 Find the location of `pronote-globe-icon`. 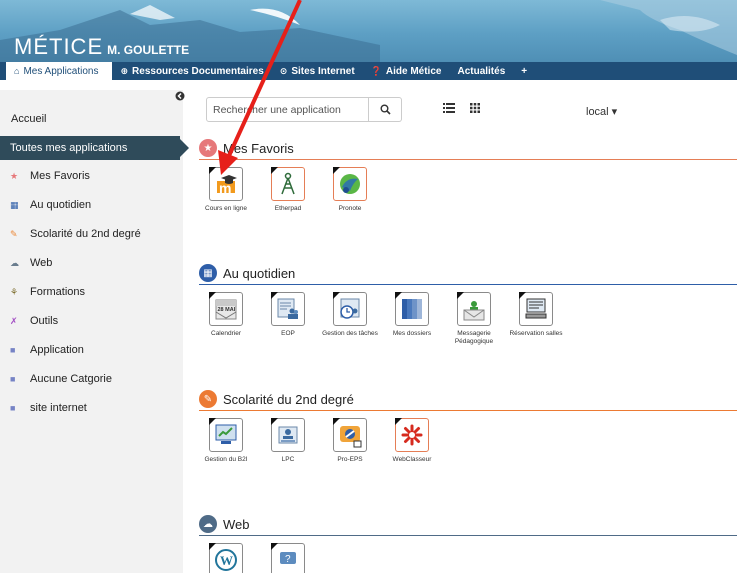

pronote-globe-icon is located at coordinates (350, 184).